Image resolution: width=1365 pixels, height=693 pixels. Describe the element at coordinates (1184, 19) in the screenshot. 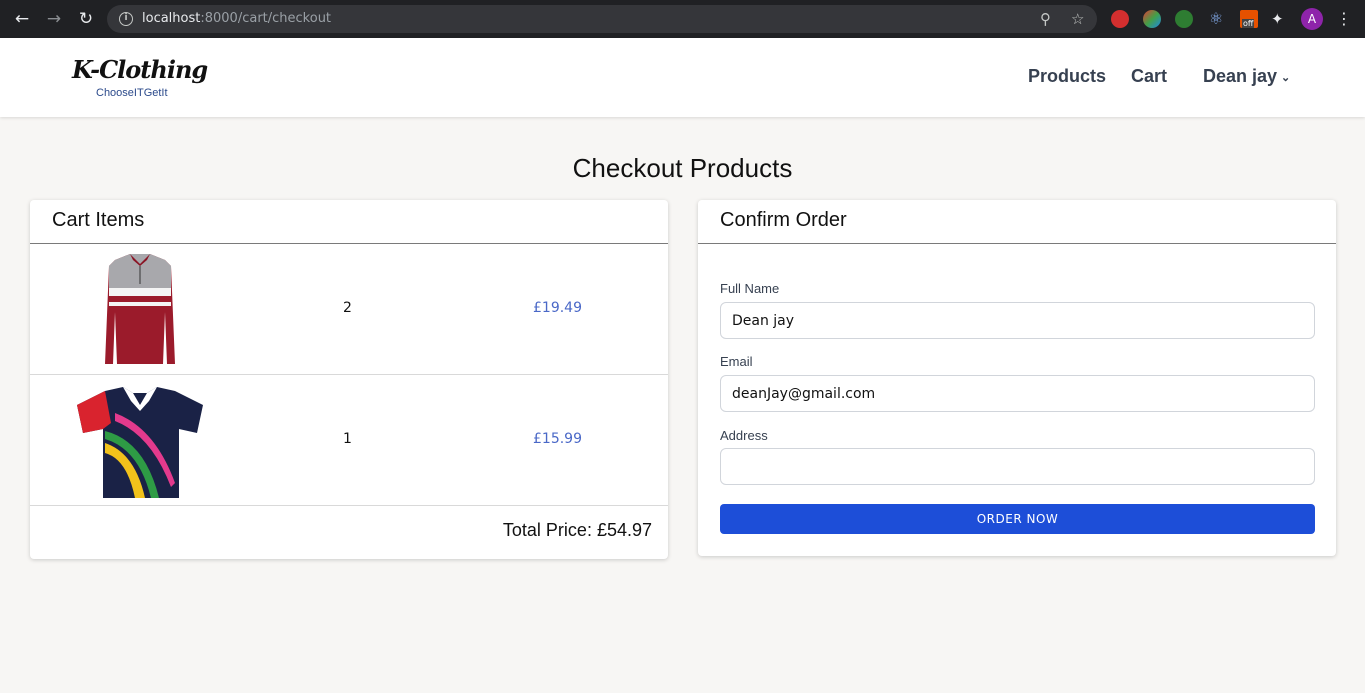

I see `green-extension-icon` at that location.